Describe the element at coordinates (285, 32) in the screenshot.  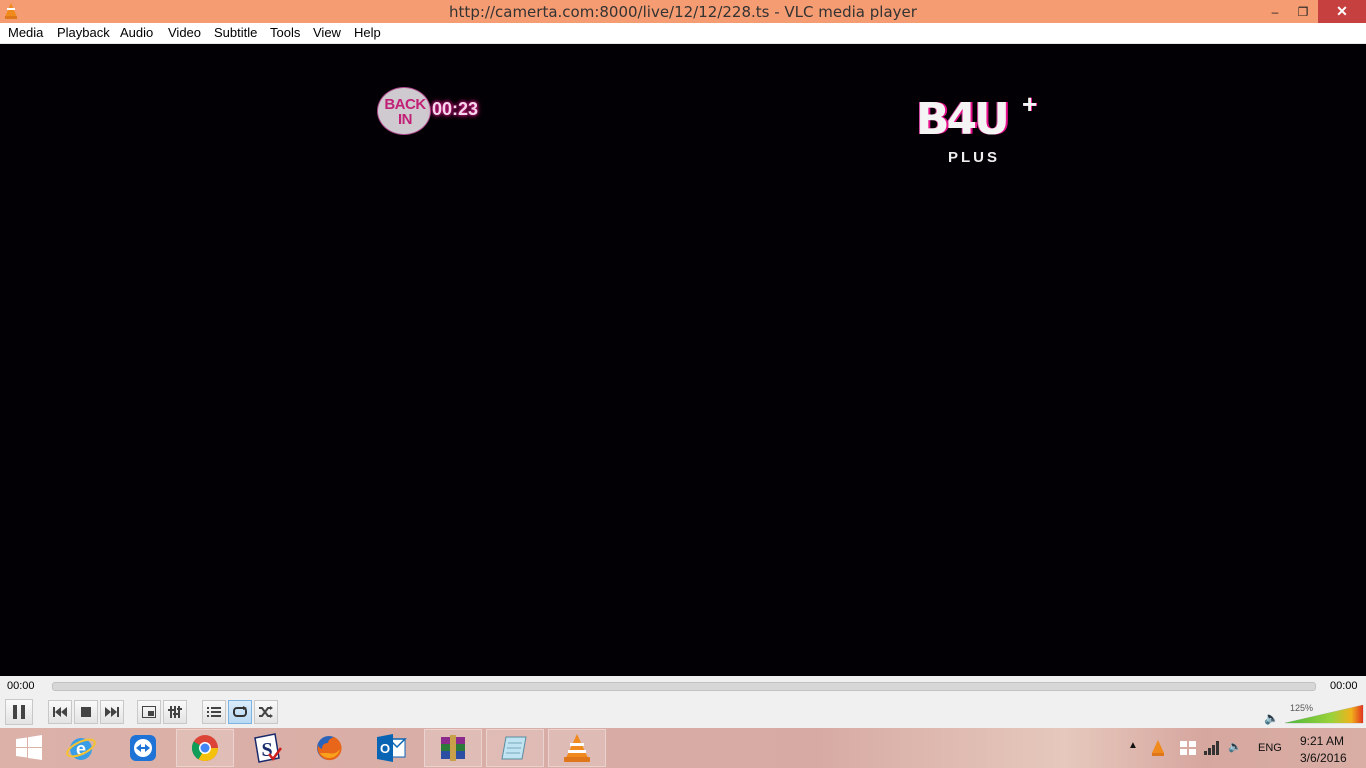
I see `menu-tools: Tools` at that location.